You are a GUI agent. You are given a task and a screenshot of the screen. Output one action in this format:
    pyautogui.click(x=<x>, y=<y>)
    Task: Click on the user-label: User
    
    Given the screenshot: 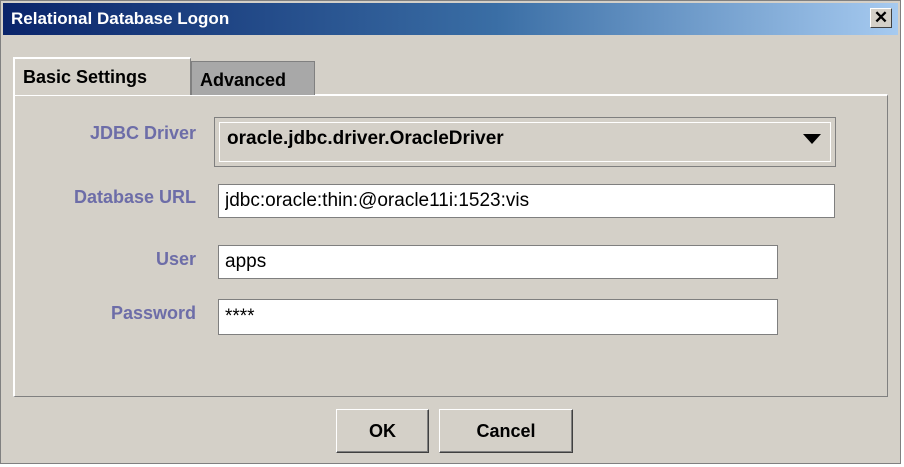 What is the action you would take?
    pyautogui.click(x=175, y=259)
    